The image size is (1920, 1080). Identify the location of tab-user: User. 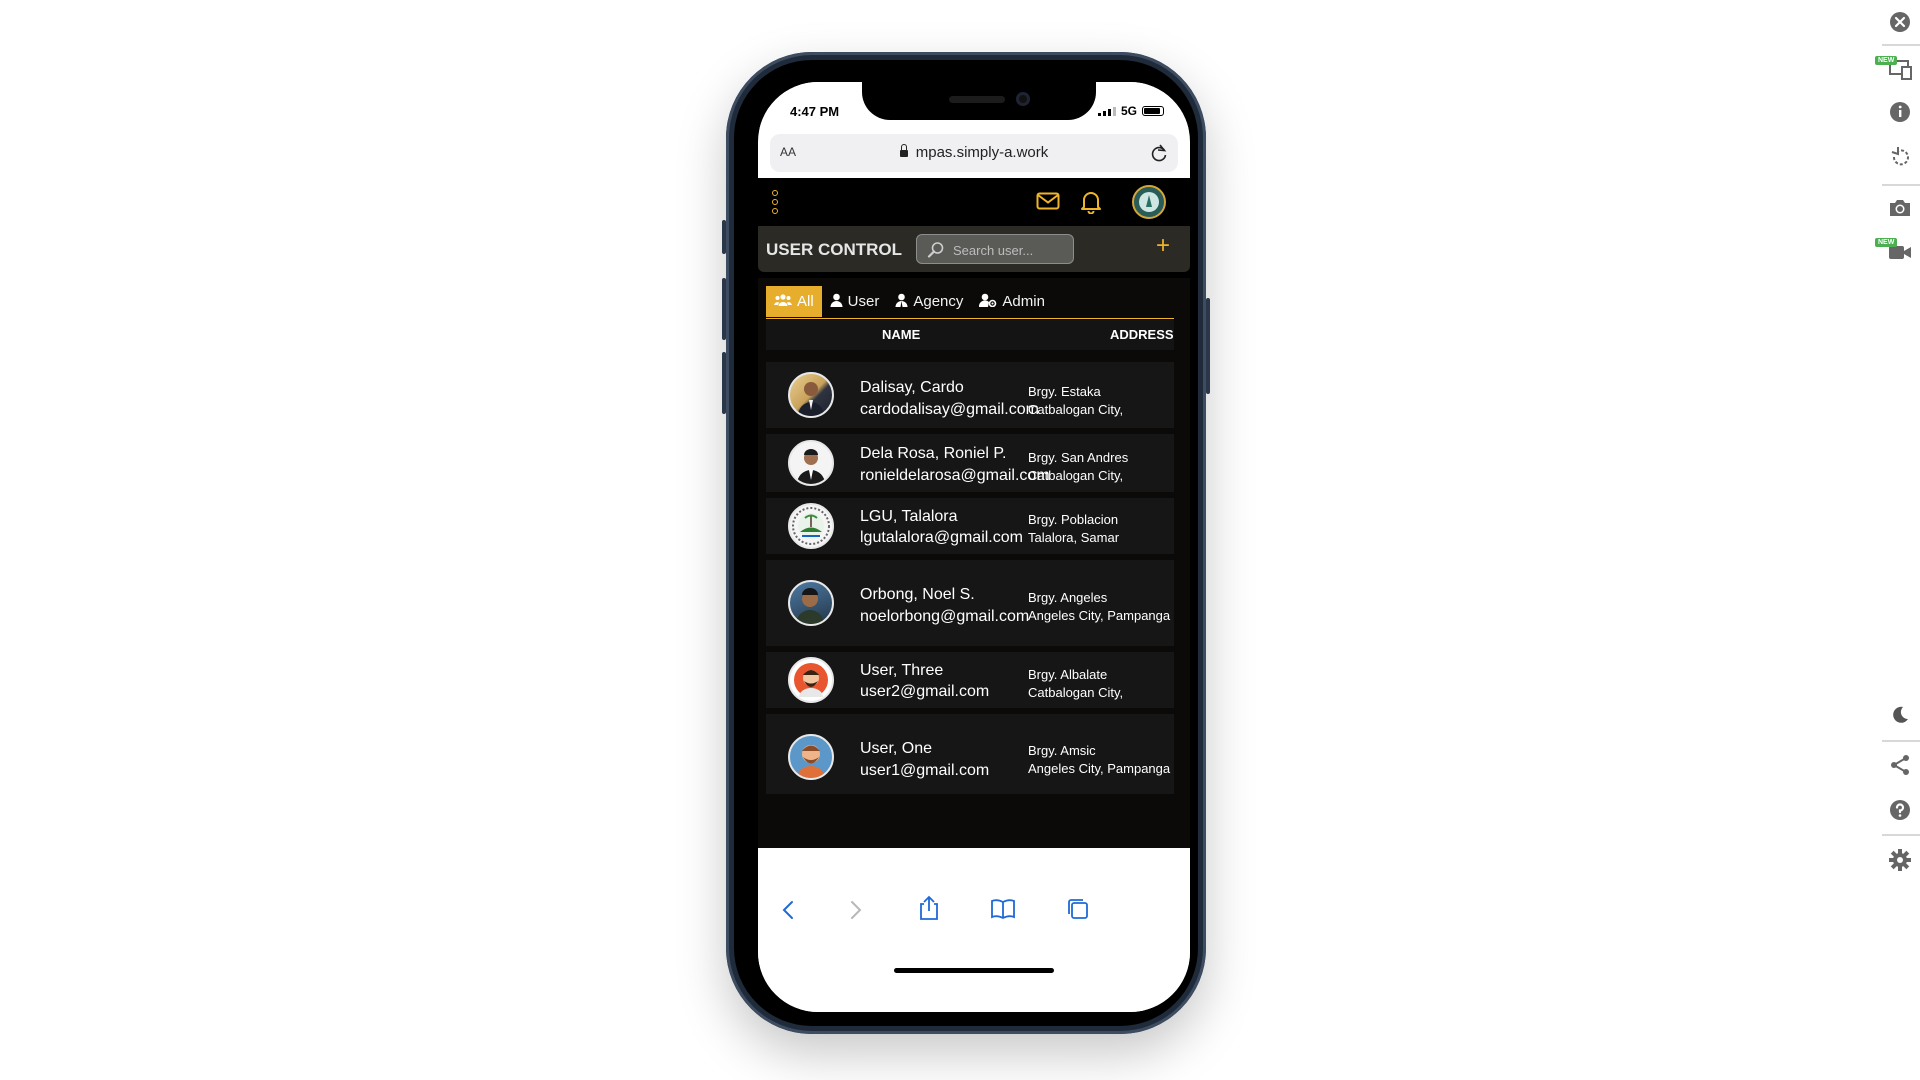
(855, 301).